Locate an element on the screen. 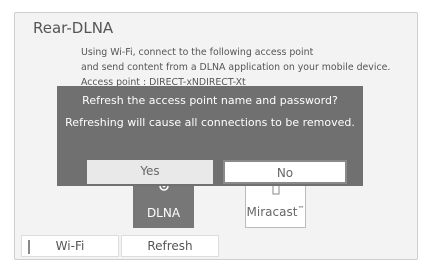 The image size is (427, 261). wifi-tab-label: Wi-Fi is located at coordinates (70, 246).